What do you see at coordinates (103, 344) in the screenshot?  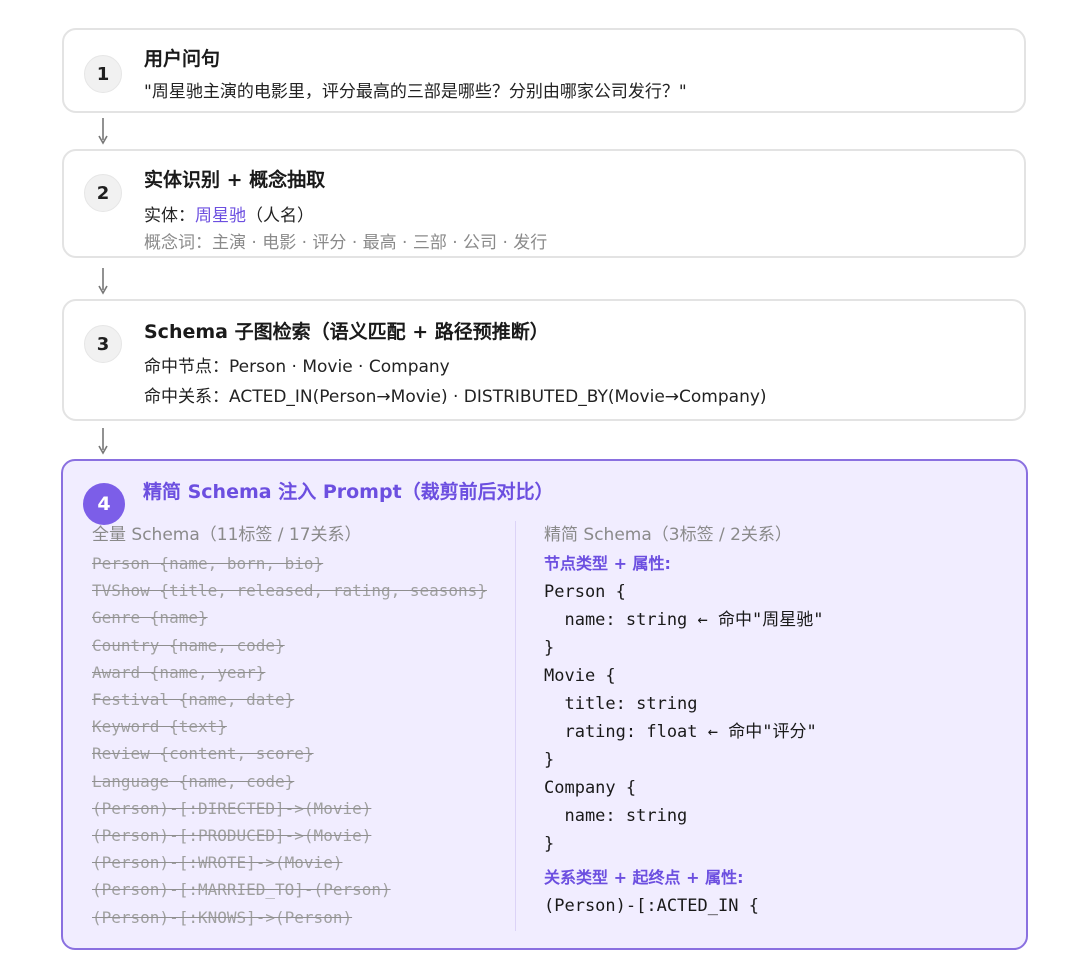 I see `step-number-badge: 3` at bounding box center [103, 344].